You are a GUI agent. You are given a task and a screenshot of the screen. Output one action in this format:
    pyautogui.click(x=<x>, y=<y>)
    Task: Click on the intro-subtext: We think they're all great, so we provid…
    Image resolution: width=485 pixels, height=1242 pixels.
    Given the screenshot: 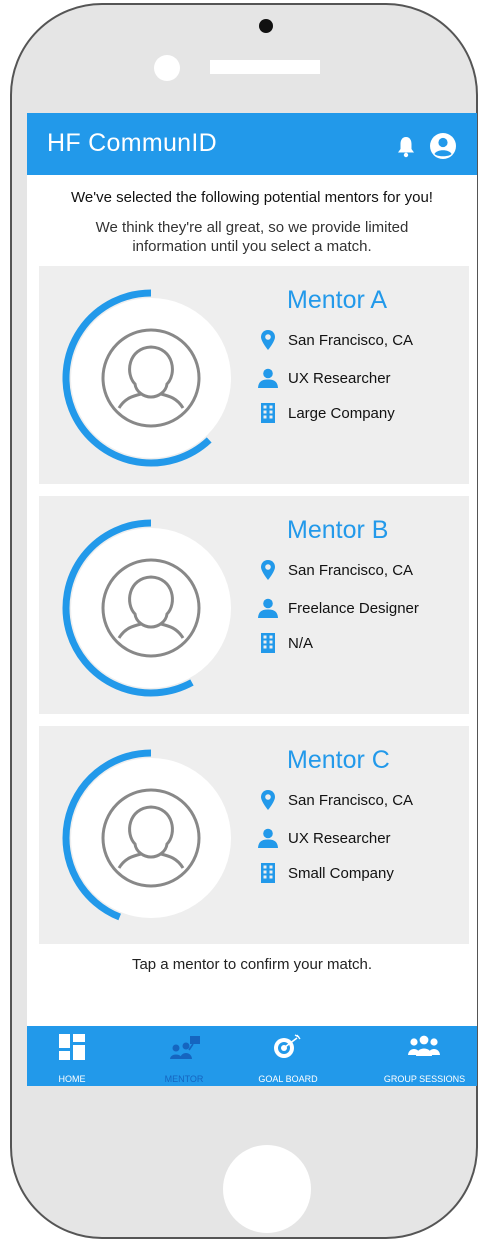 What is the action you would take?
    pyautogui.click(x=252, y=237)
    